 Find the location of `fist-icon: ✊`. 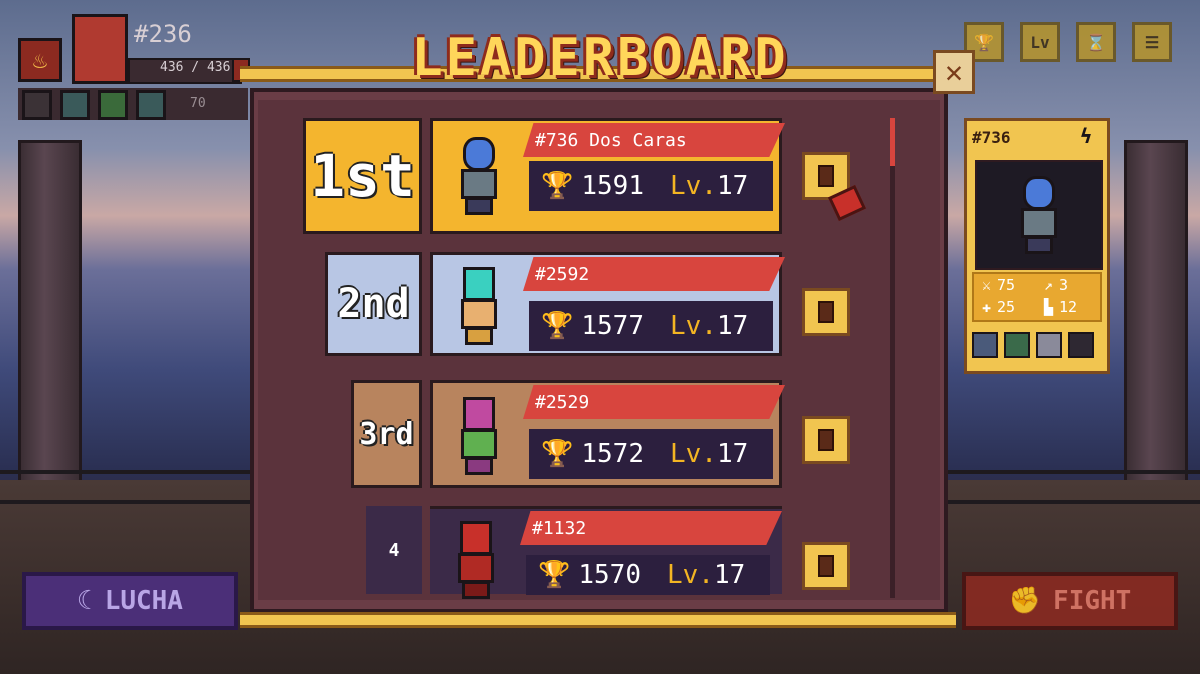

fist-icon: ✊ is located at coordinates (1025, 601).